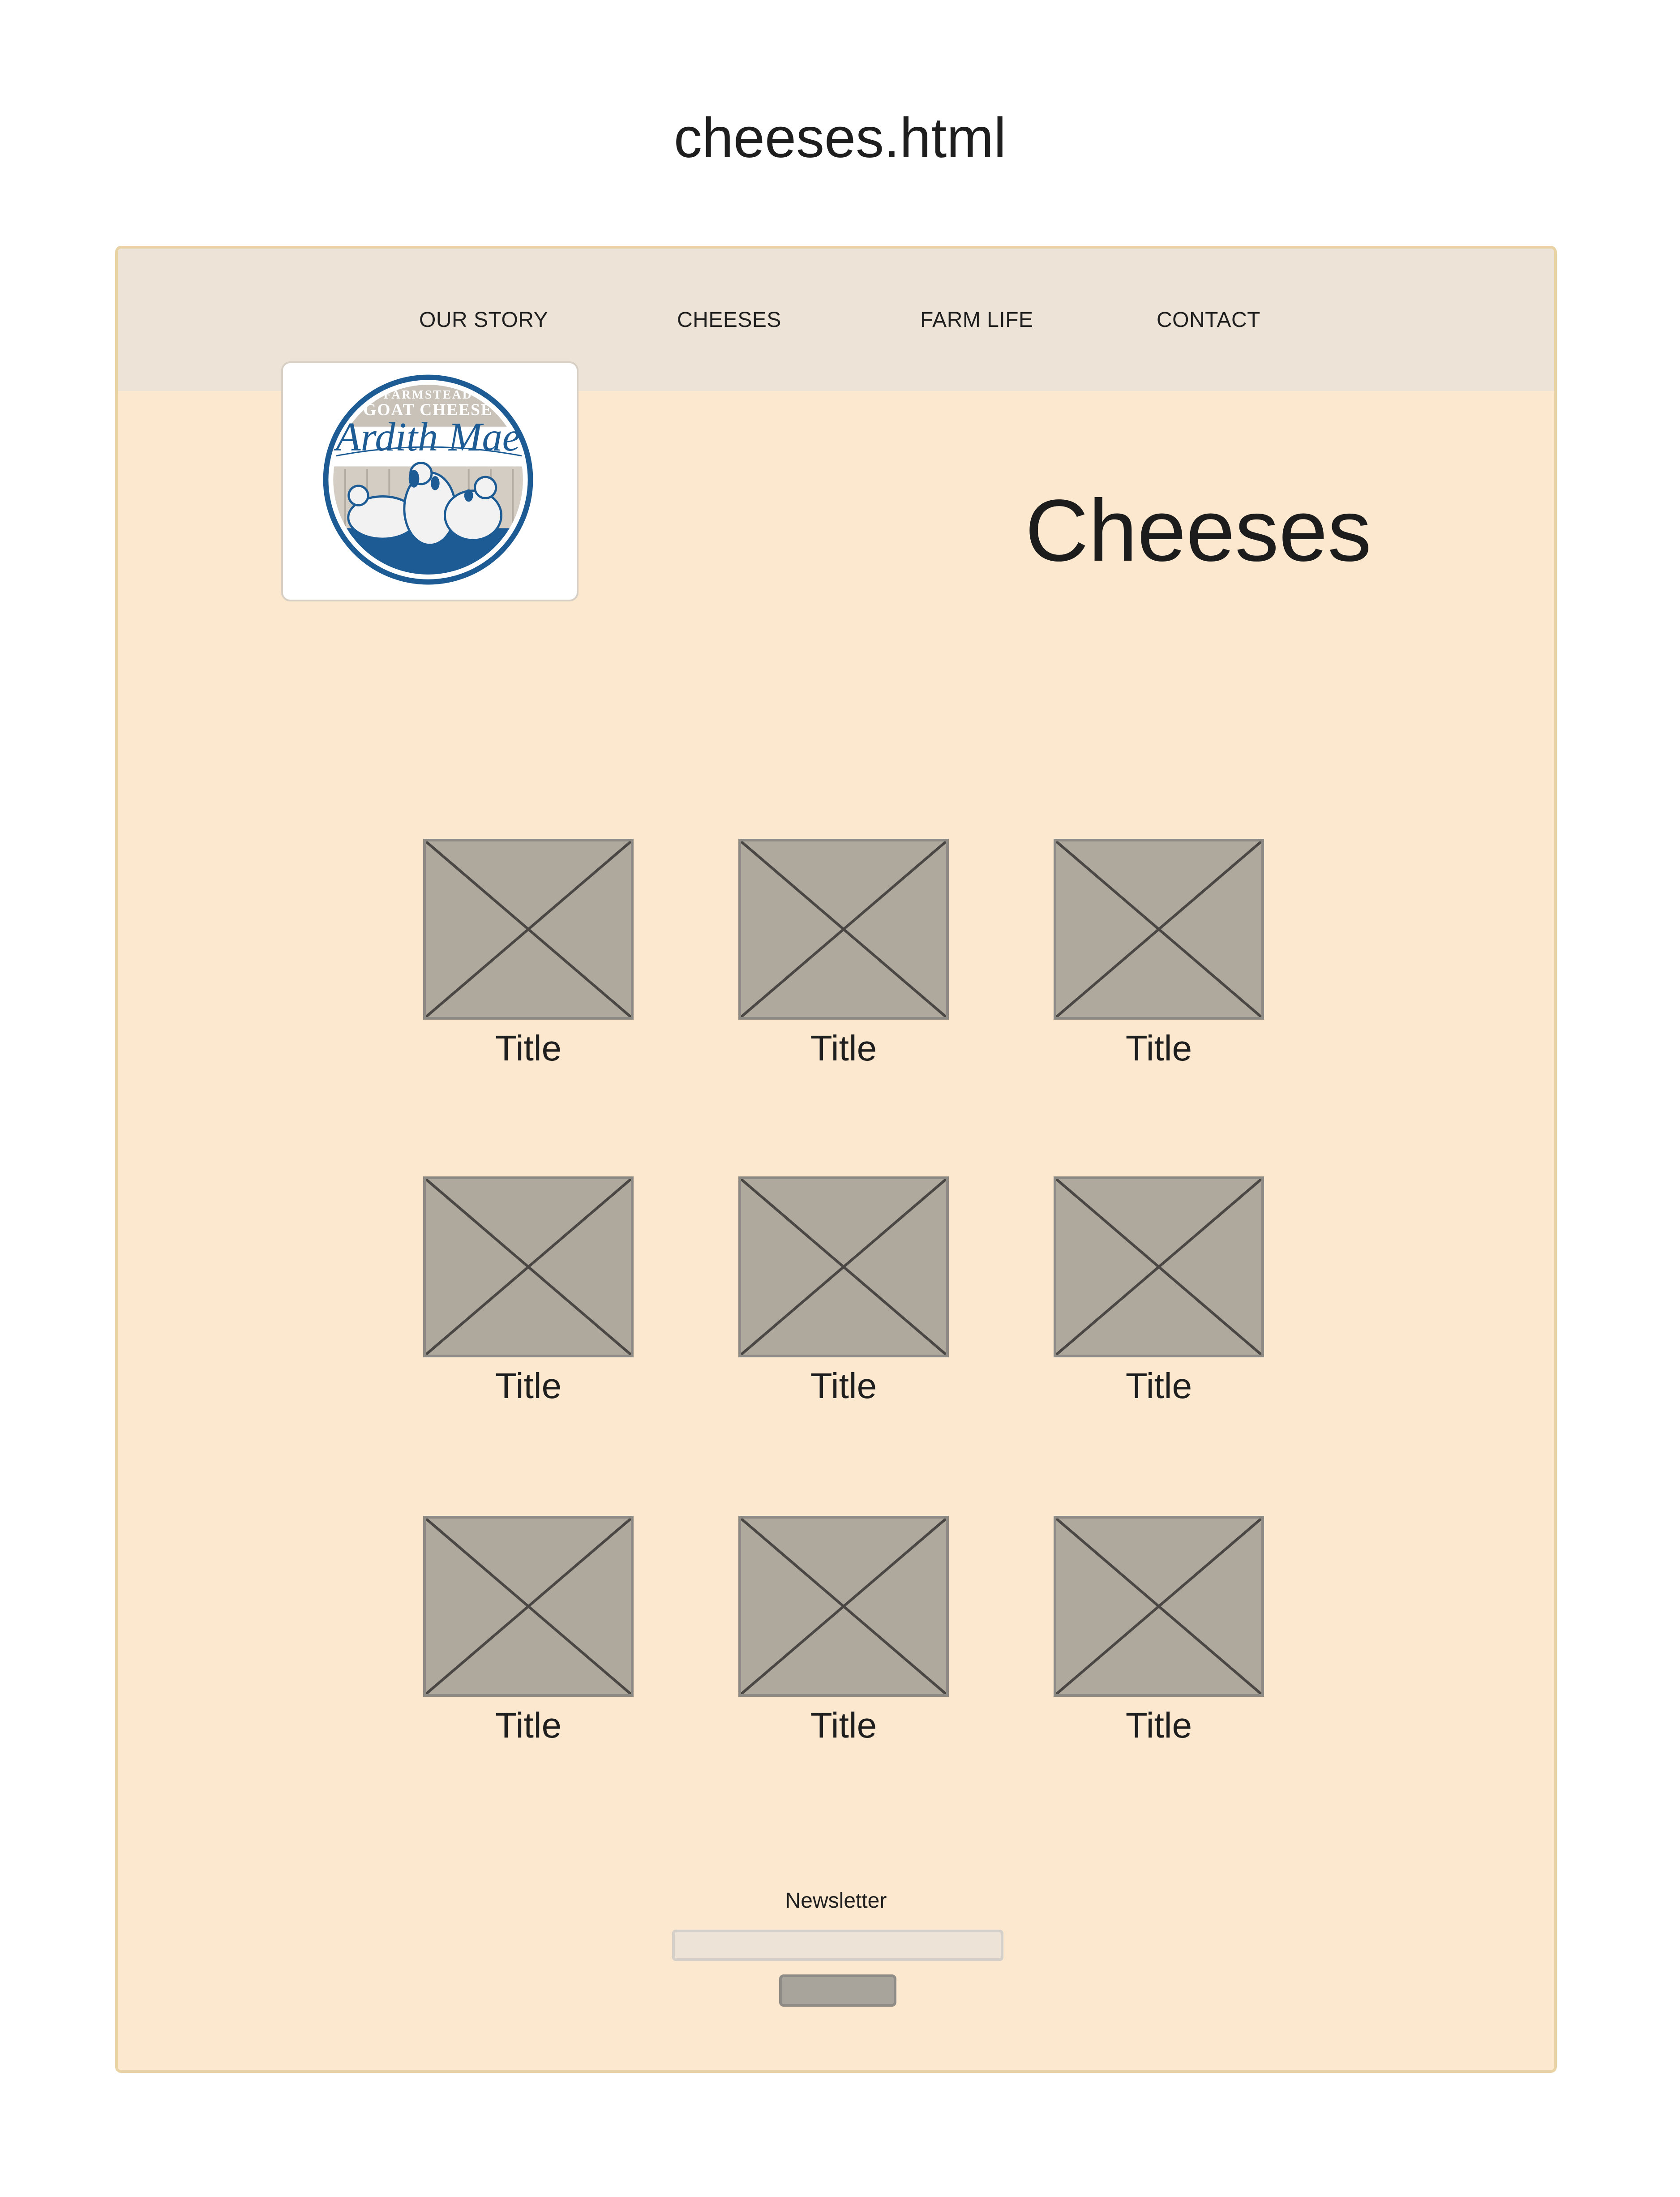  What do you see at coordinates (838, 1945) in the screenshot?
I see `newsletter-email-input` at bounding box center [838, 1945].